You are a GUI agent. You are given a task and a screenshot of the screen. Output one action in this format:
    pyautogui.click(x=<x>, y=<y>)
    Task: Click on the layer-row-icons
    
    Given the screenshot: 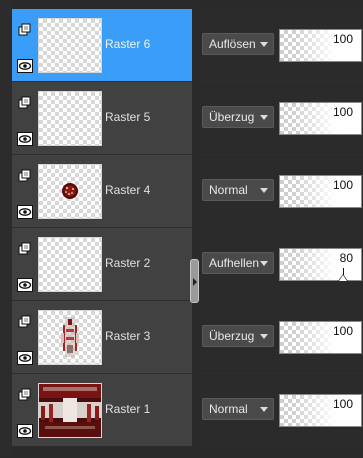 What is the action you would take?
    pyautogui.click(x=25, y=422)
    